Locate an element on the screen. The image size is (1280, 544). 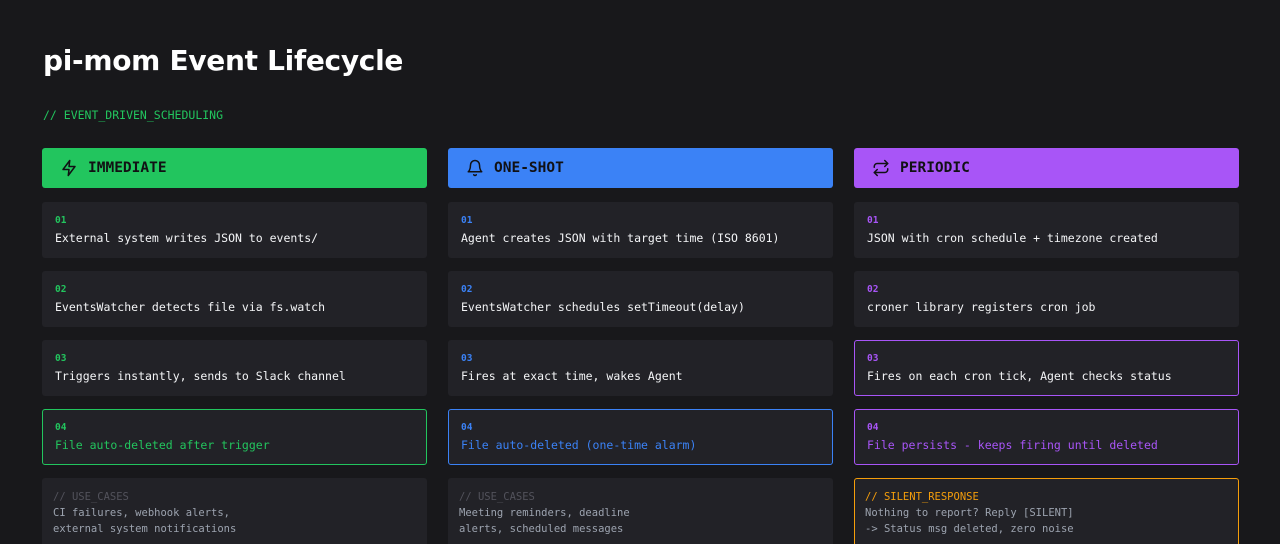
note-line: Meeting reminders, deadline is located at coordinates (544, 513).